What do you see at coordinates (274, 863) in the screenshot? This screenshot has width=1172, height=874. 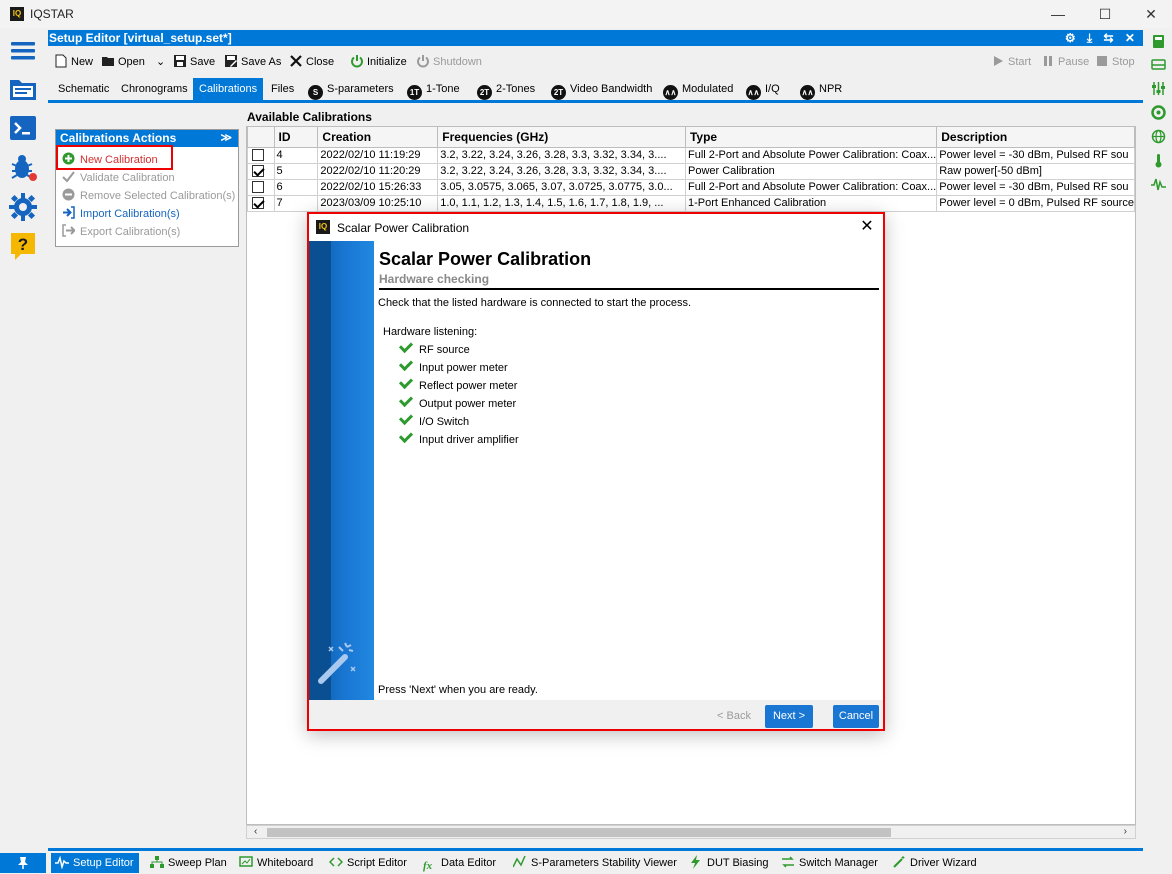 I see `bottom-tab-whiteboard: Whiteboard` at bounding box center [274, 863].